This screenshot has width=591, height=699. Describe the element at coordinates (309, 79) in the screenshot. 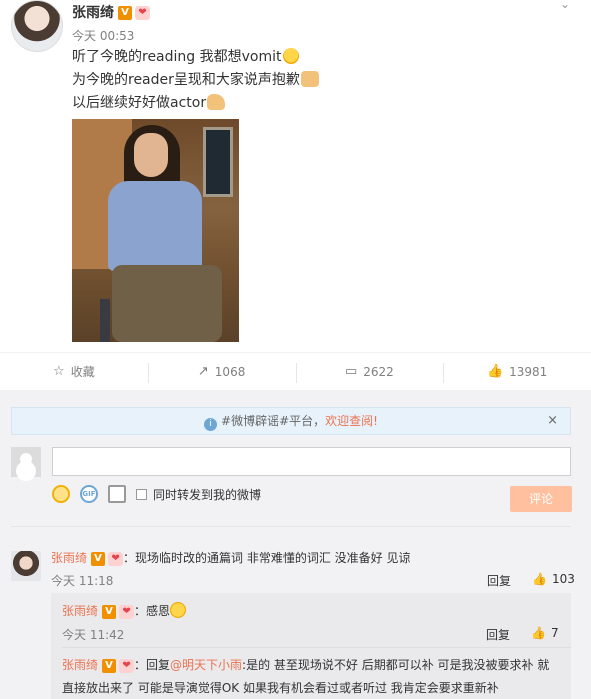

I see `clap-emoji-icon` at that location.